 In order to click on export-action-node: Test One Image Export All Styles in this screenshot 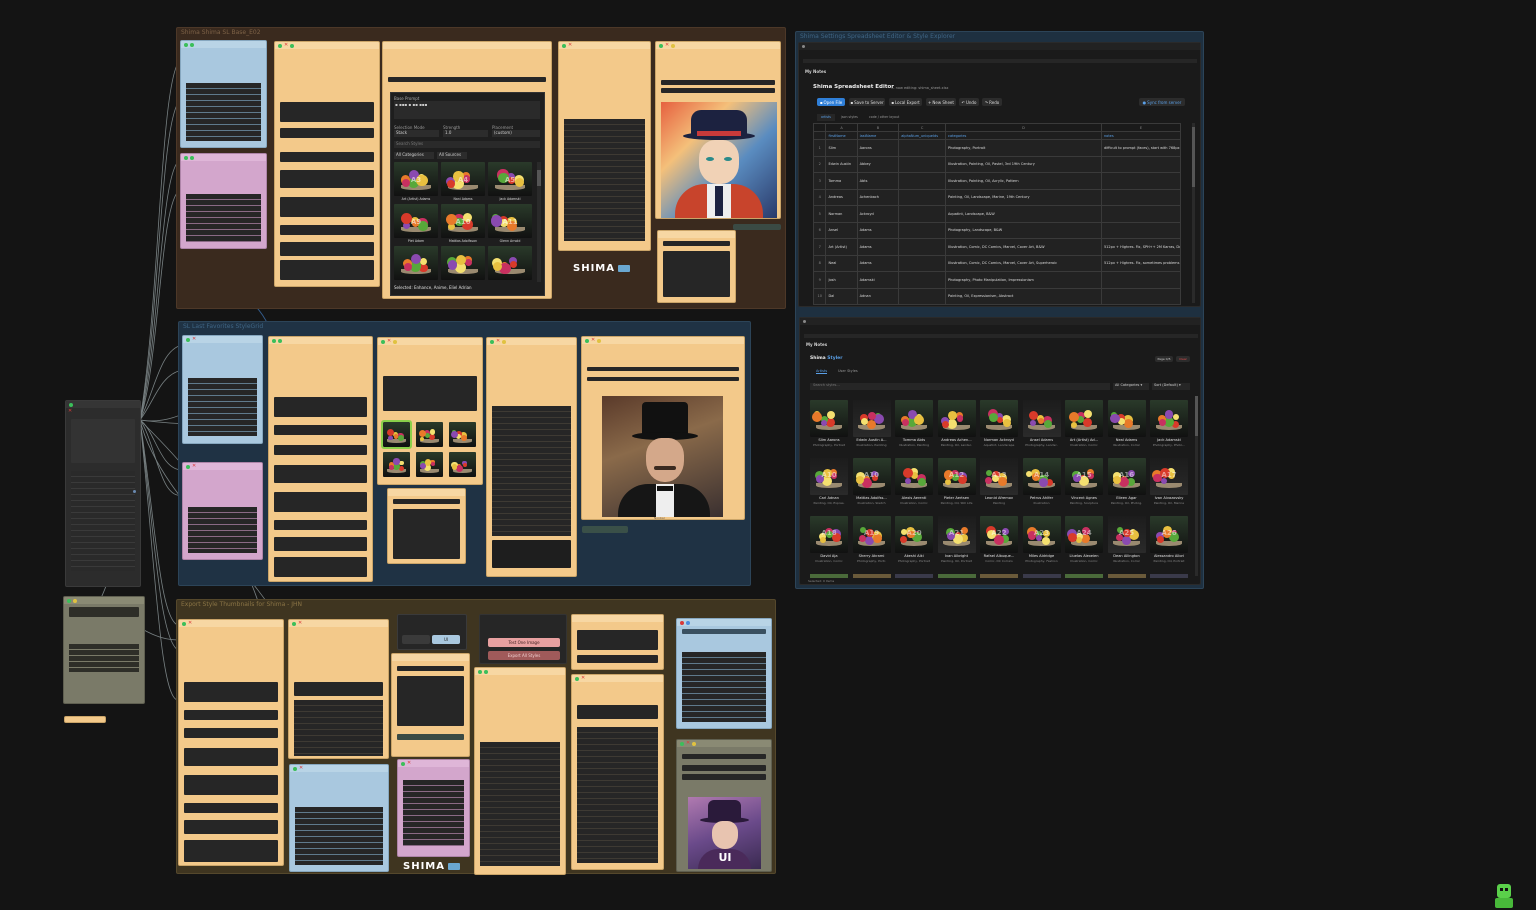, I will do `click(523, 639)`.